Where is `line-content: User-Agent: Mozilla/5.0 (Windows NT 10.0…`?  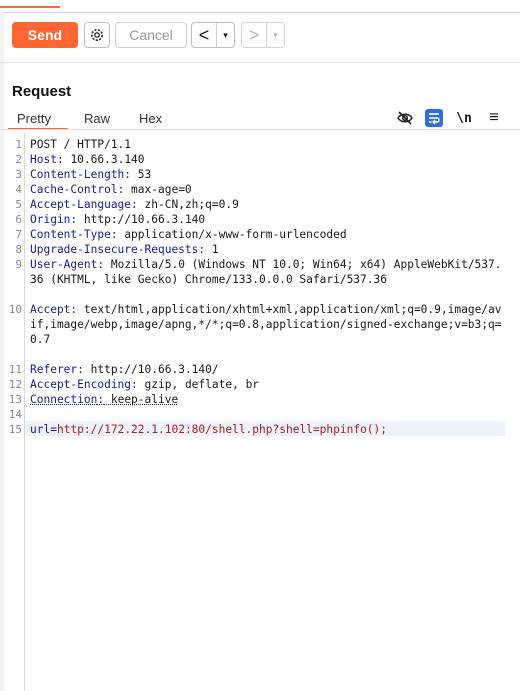
line-content: User-Agent: Mozilla/5.0 (Windows NT 10.0… is located at coordinates (269, 272).